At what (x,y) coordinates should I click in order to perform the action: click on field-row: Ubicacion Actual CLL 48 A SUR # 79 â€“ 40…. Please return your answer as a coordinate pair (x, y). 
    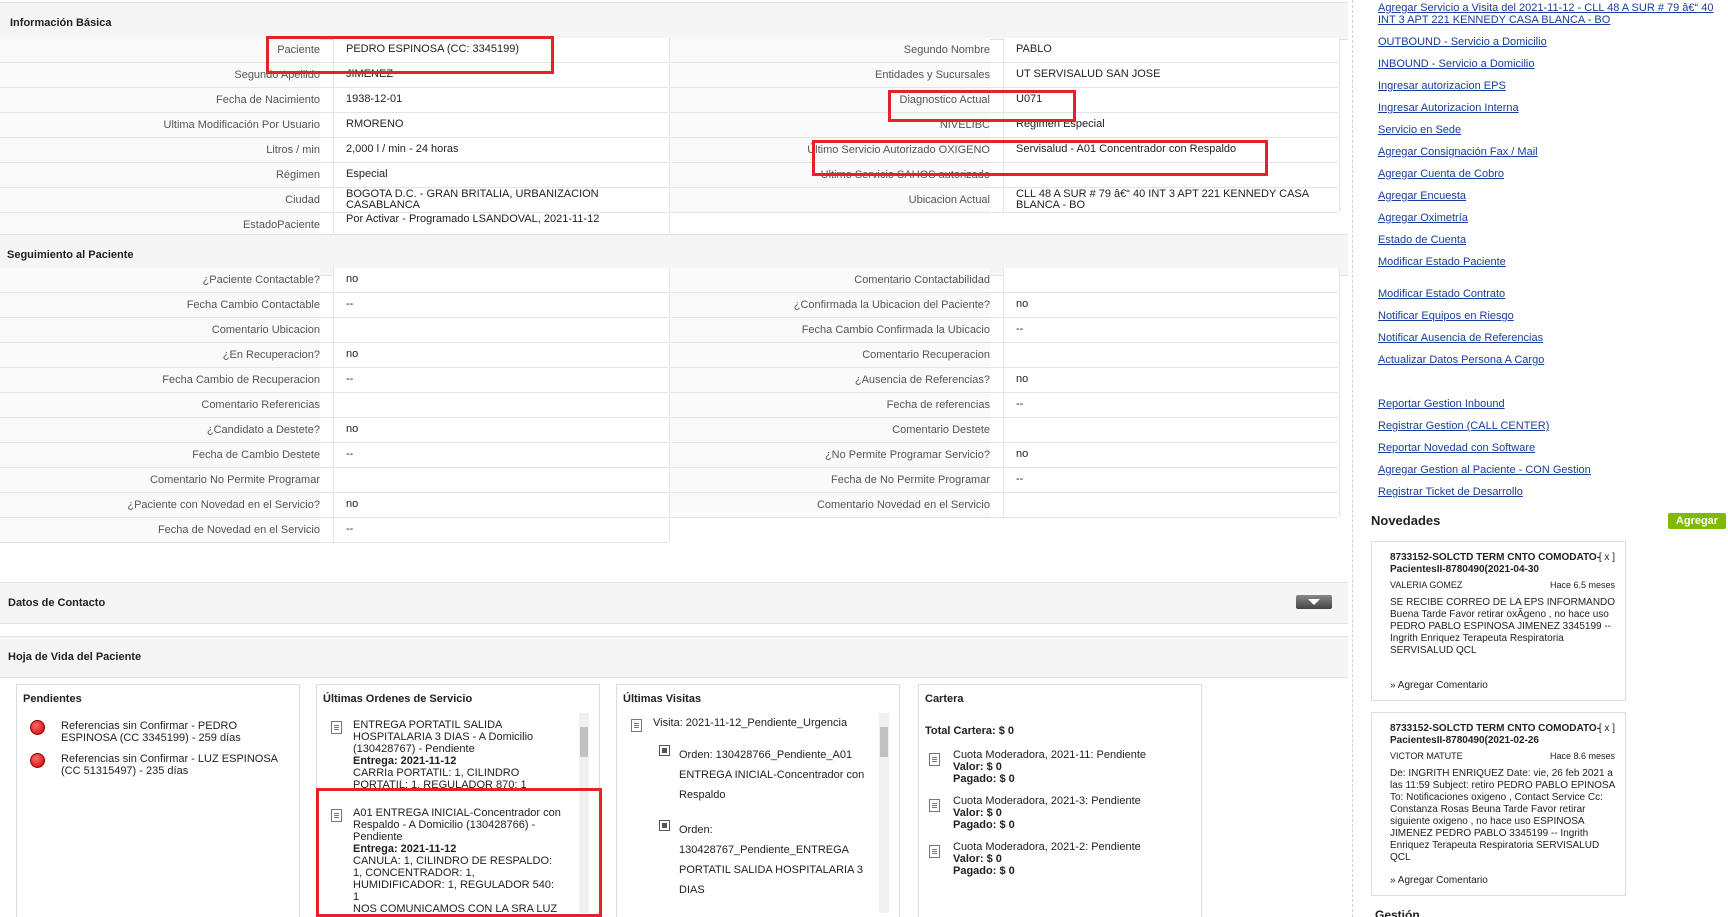
    Looking at the image, I should click on (1005, 200).